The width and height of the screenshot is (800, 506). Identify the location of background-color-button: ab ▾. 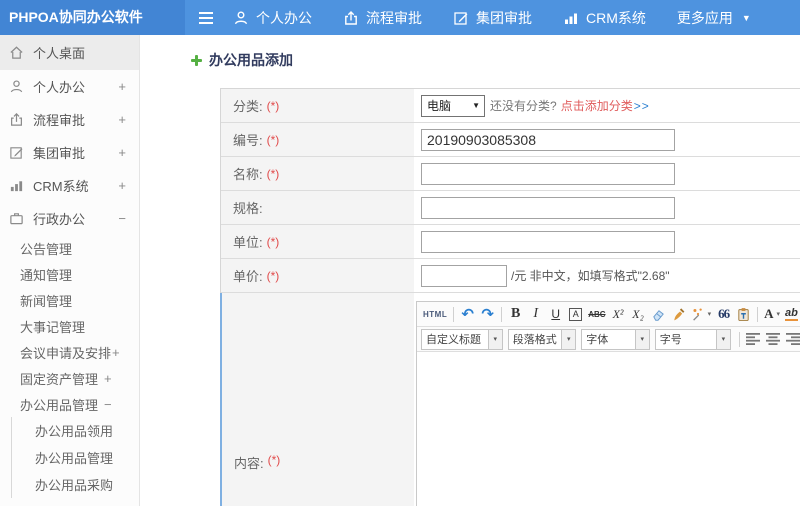
(791, 314).